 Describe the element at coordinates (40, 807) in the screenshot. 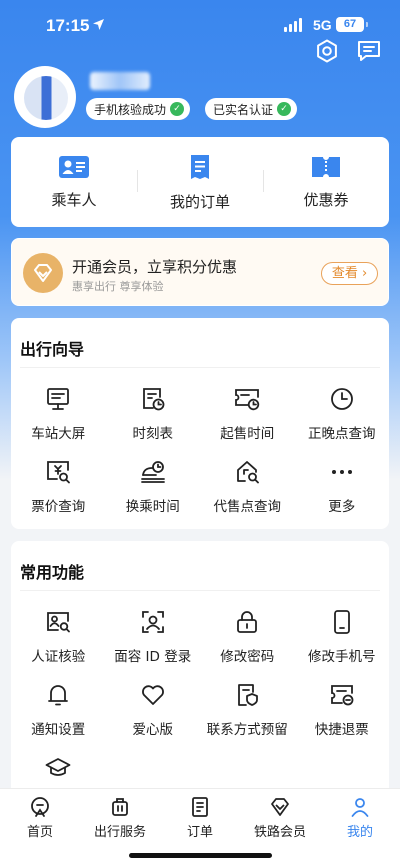

I see `home-train-icon` at that location.